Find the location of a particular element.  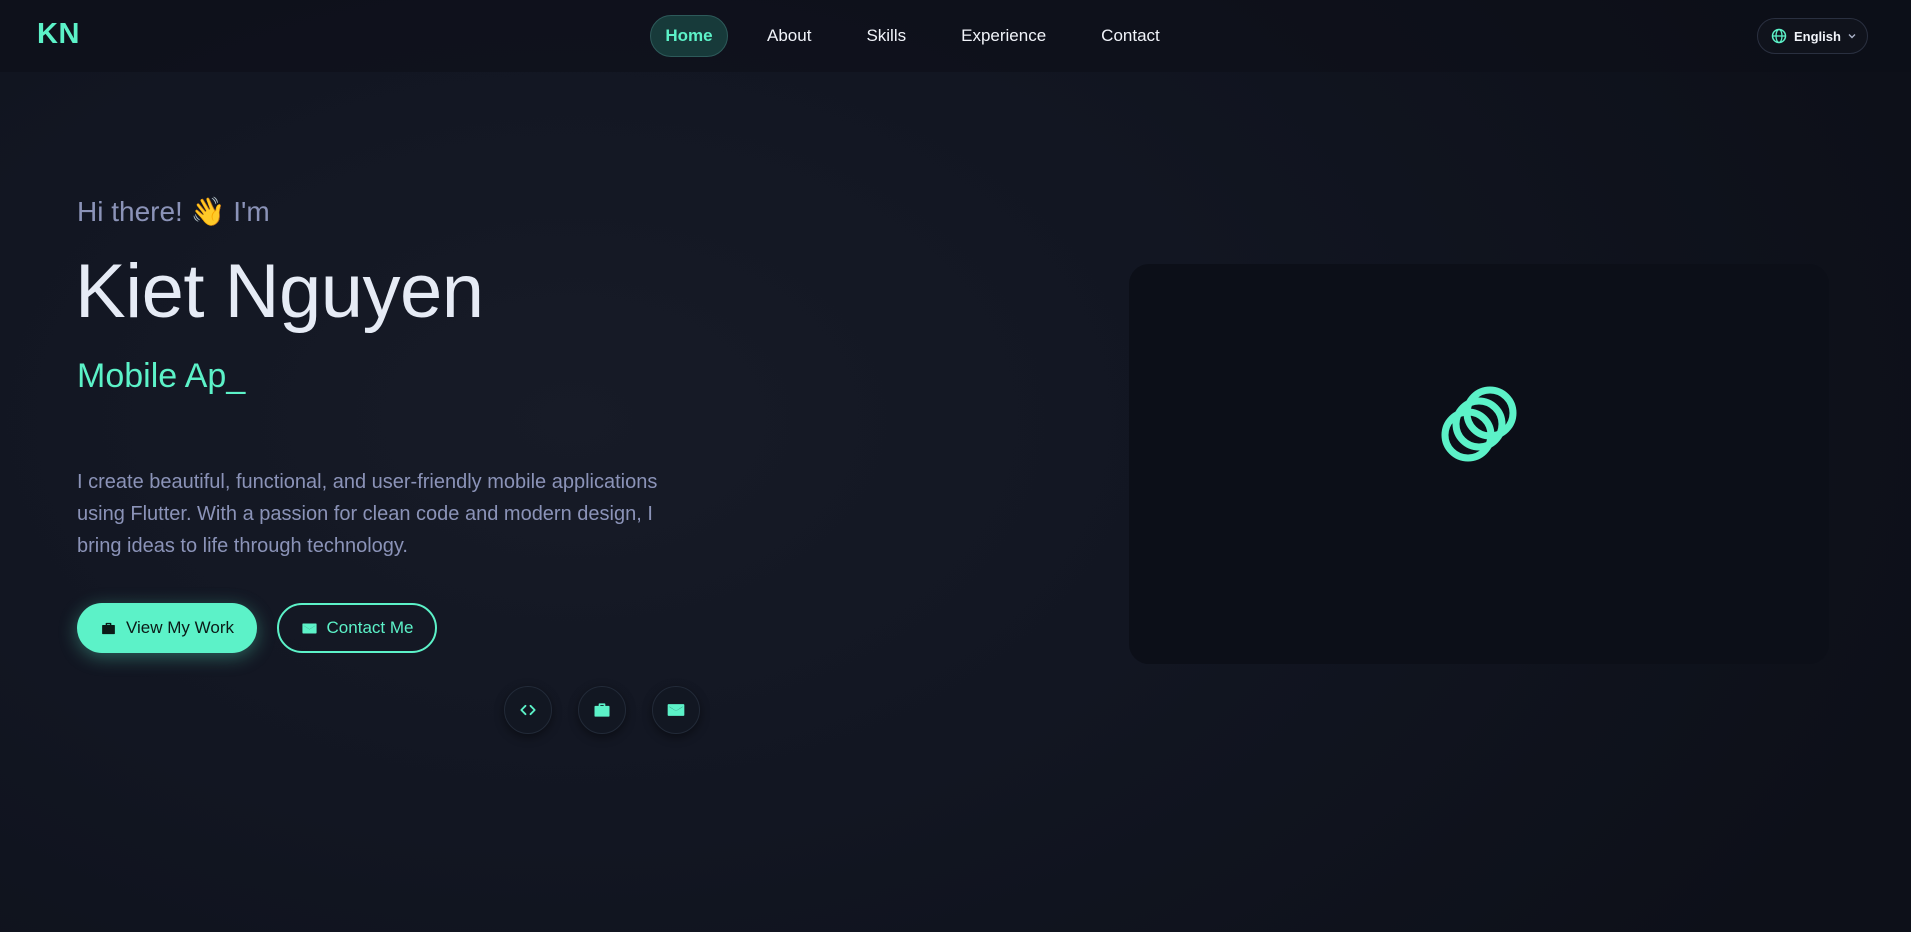

hero-greeting: Hi there! 👋 I'm is located at coordinates (173, 211).